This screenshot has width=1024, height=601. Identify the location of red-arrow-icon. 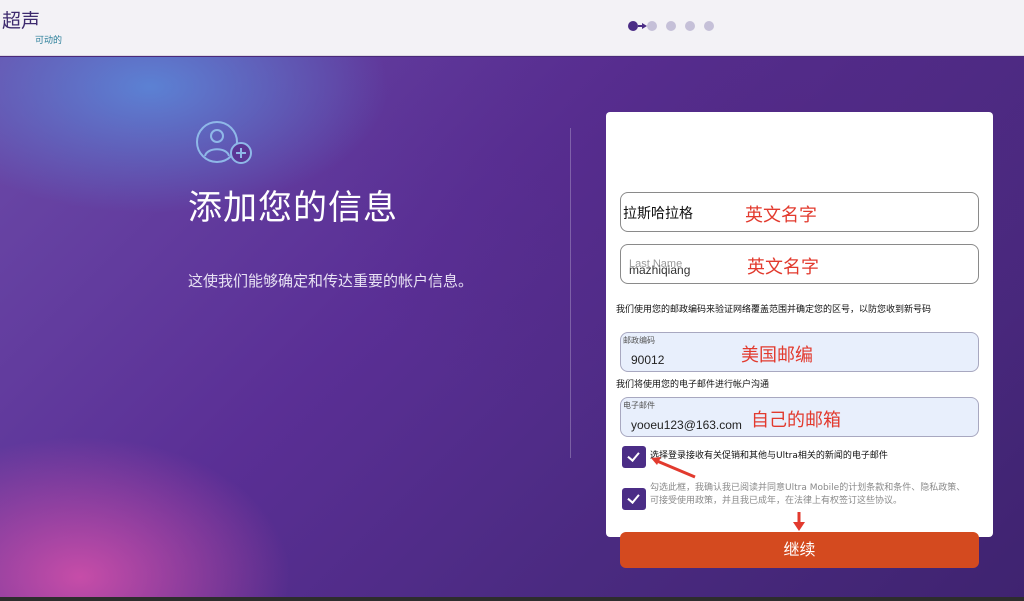
(673, 468).